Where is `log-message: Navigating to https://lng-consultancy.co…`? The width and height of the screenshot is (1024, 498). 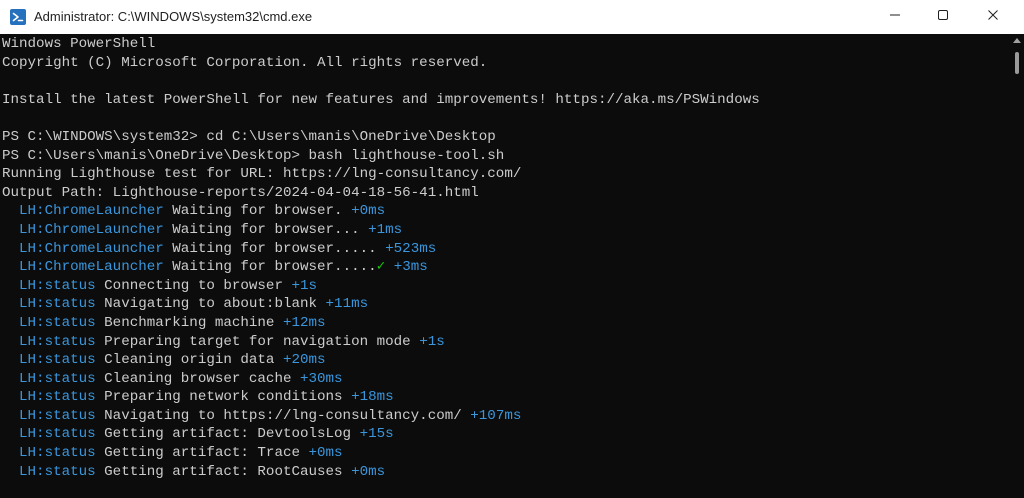
log-message: Navigating to https://lng-consultancy.co… is located at coordinates (283, 415).